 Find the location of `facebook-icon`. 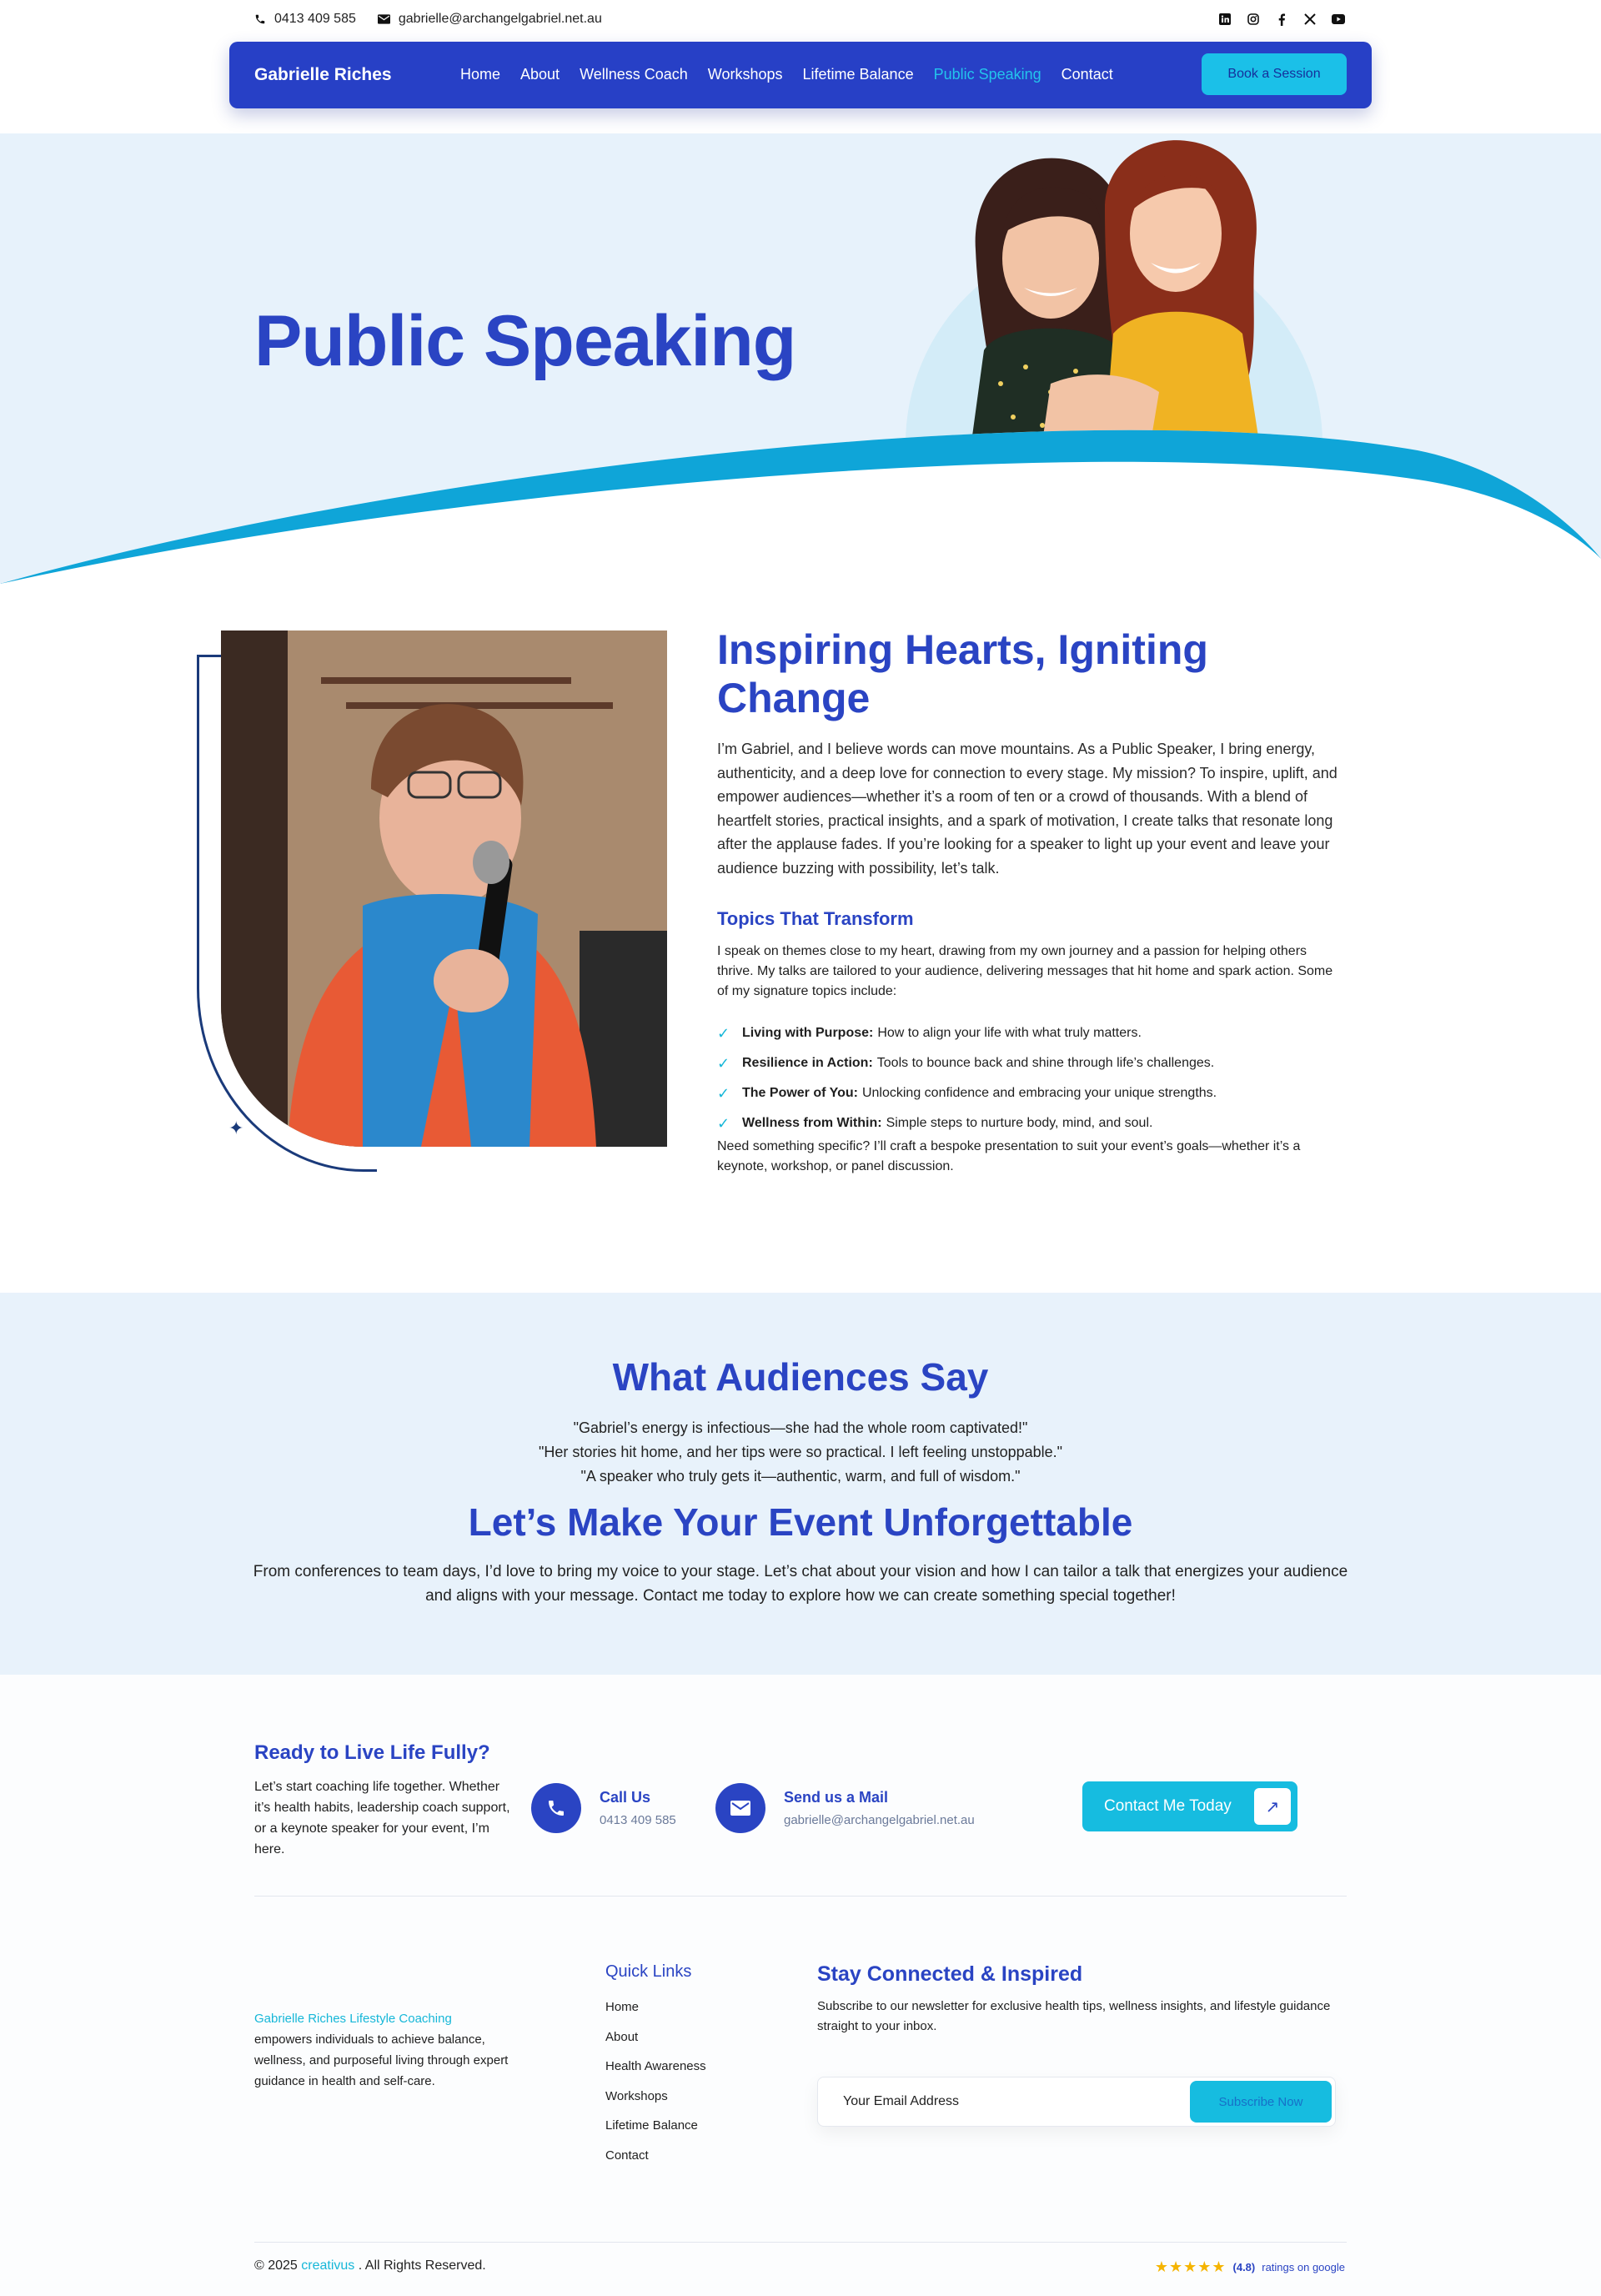

facebook-icon is located at coordinates (1281, 19).